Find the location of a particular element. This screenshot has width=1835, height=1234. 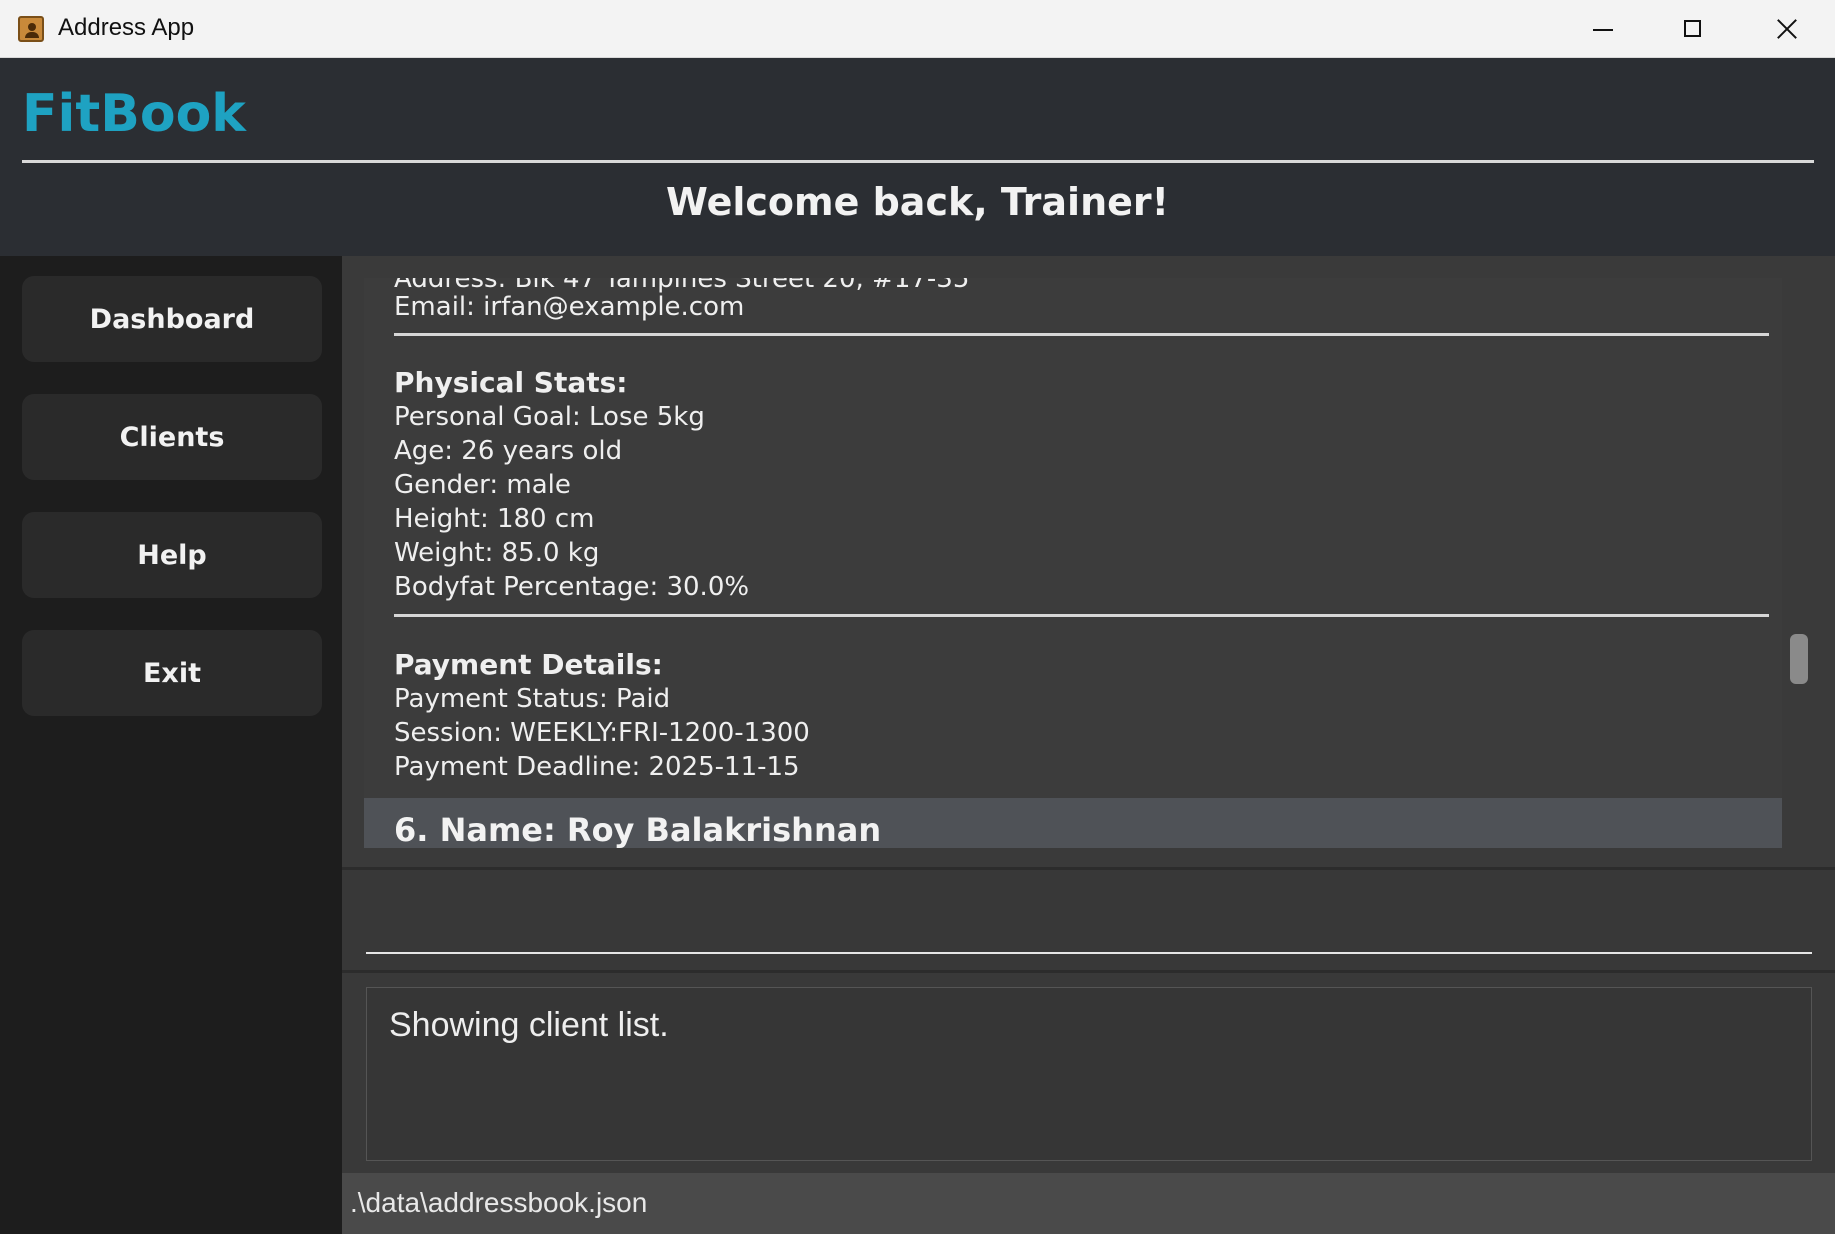

brand-logo-text: FitBook is located at coordinates (134, 114).